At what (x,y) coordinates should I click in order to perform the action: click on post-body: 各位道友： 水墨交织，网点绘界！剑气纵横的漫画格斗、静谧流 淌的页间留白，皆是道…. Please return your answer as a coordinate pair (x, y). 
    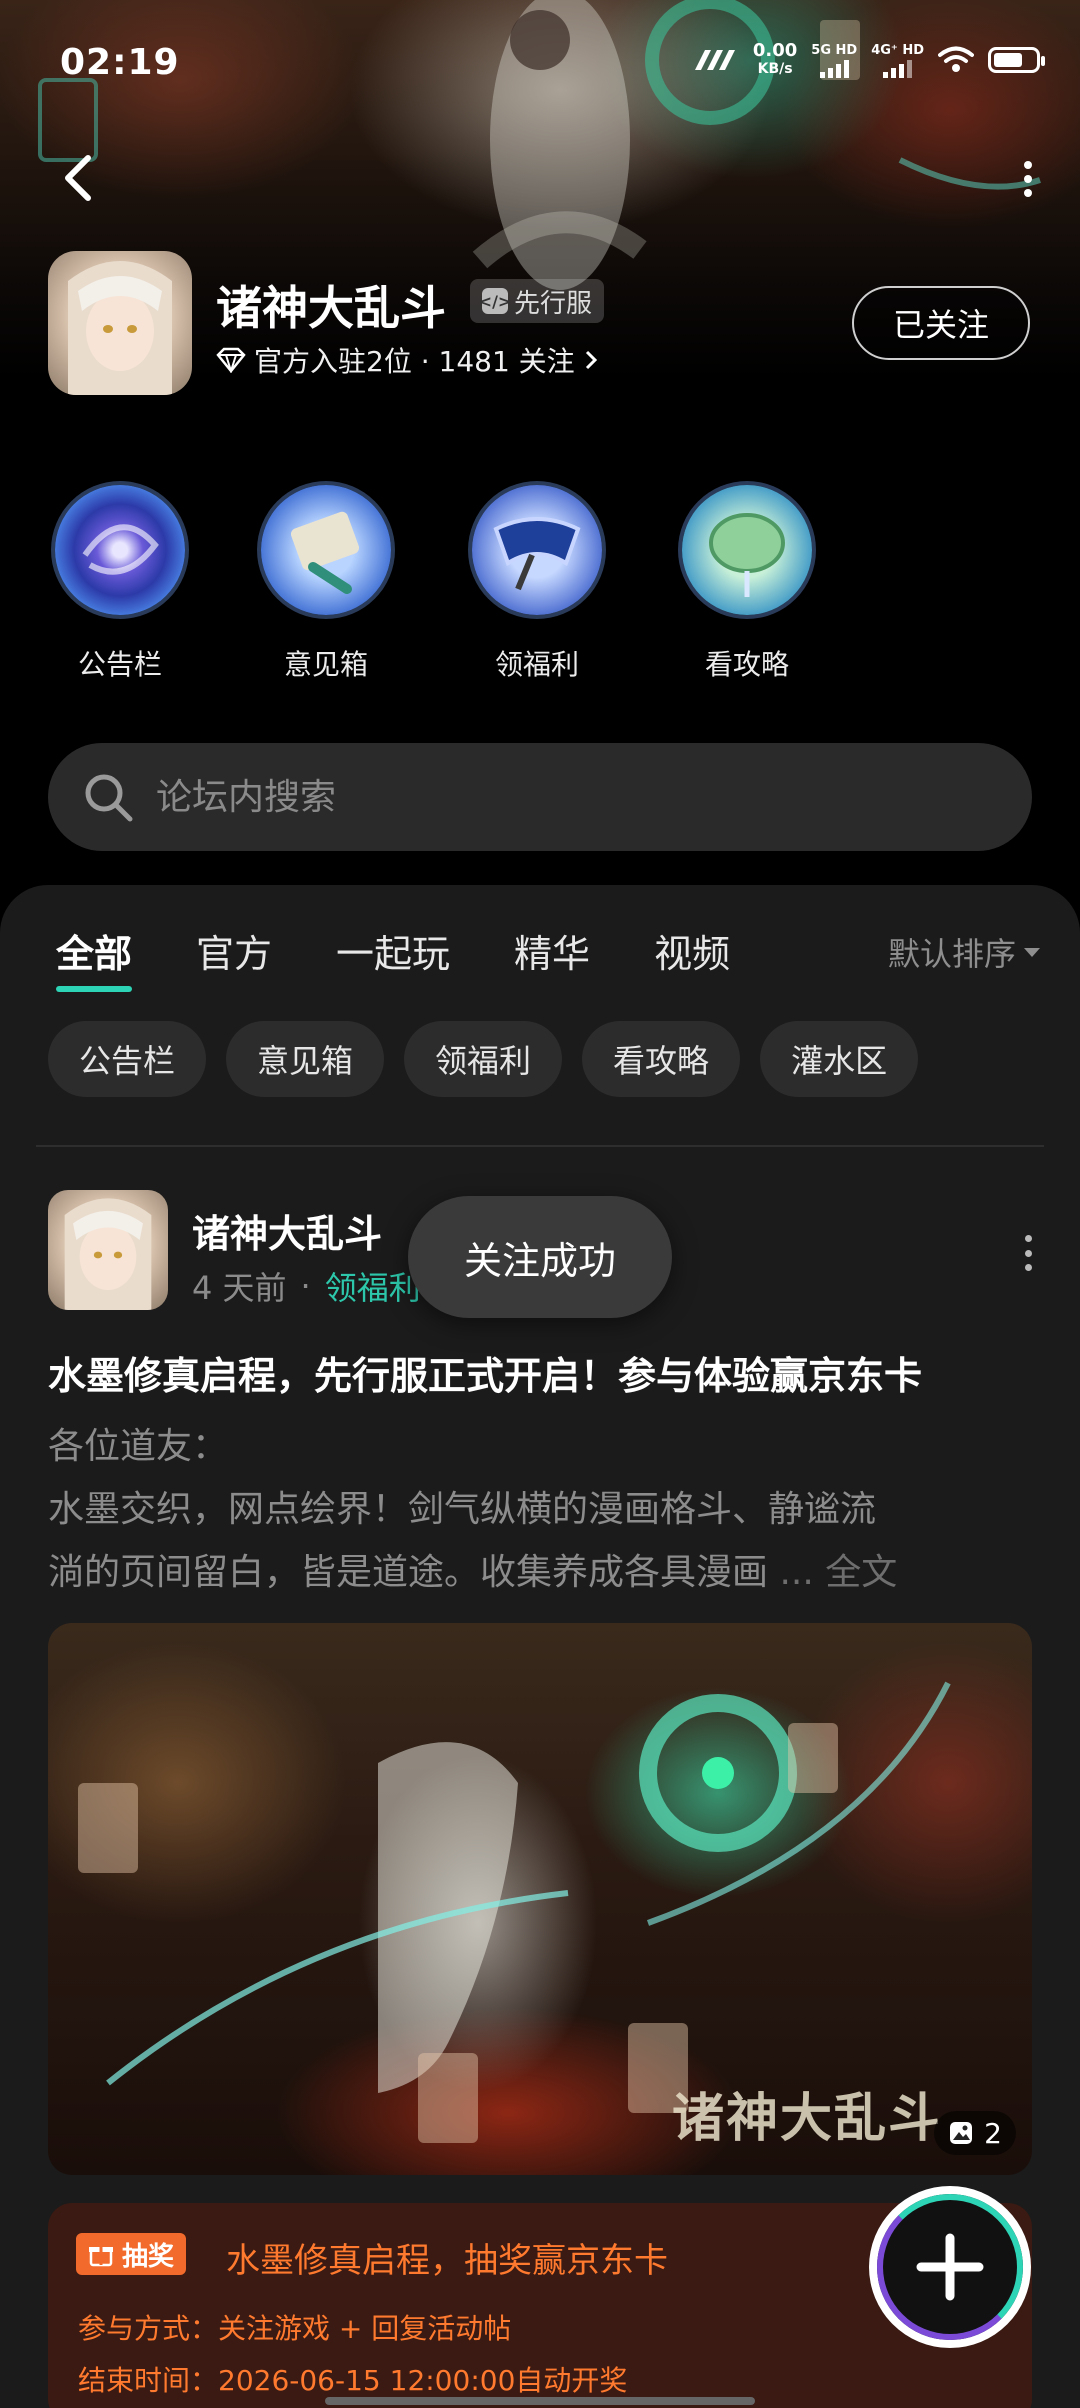
    Looking at the image, I should click on (543, 1509).